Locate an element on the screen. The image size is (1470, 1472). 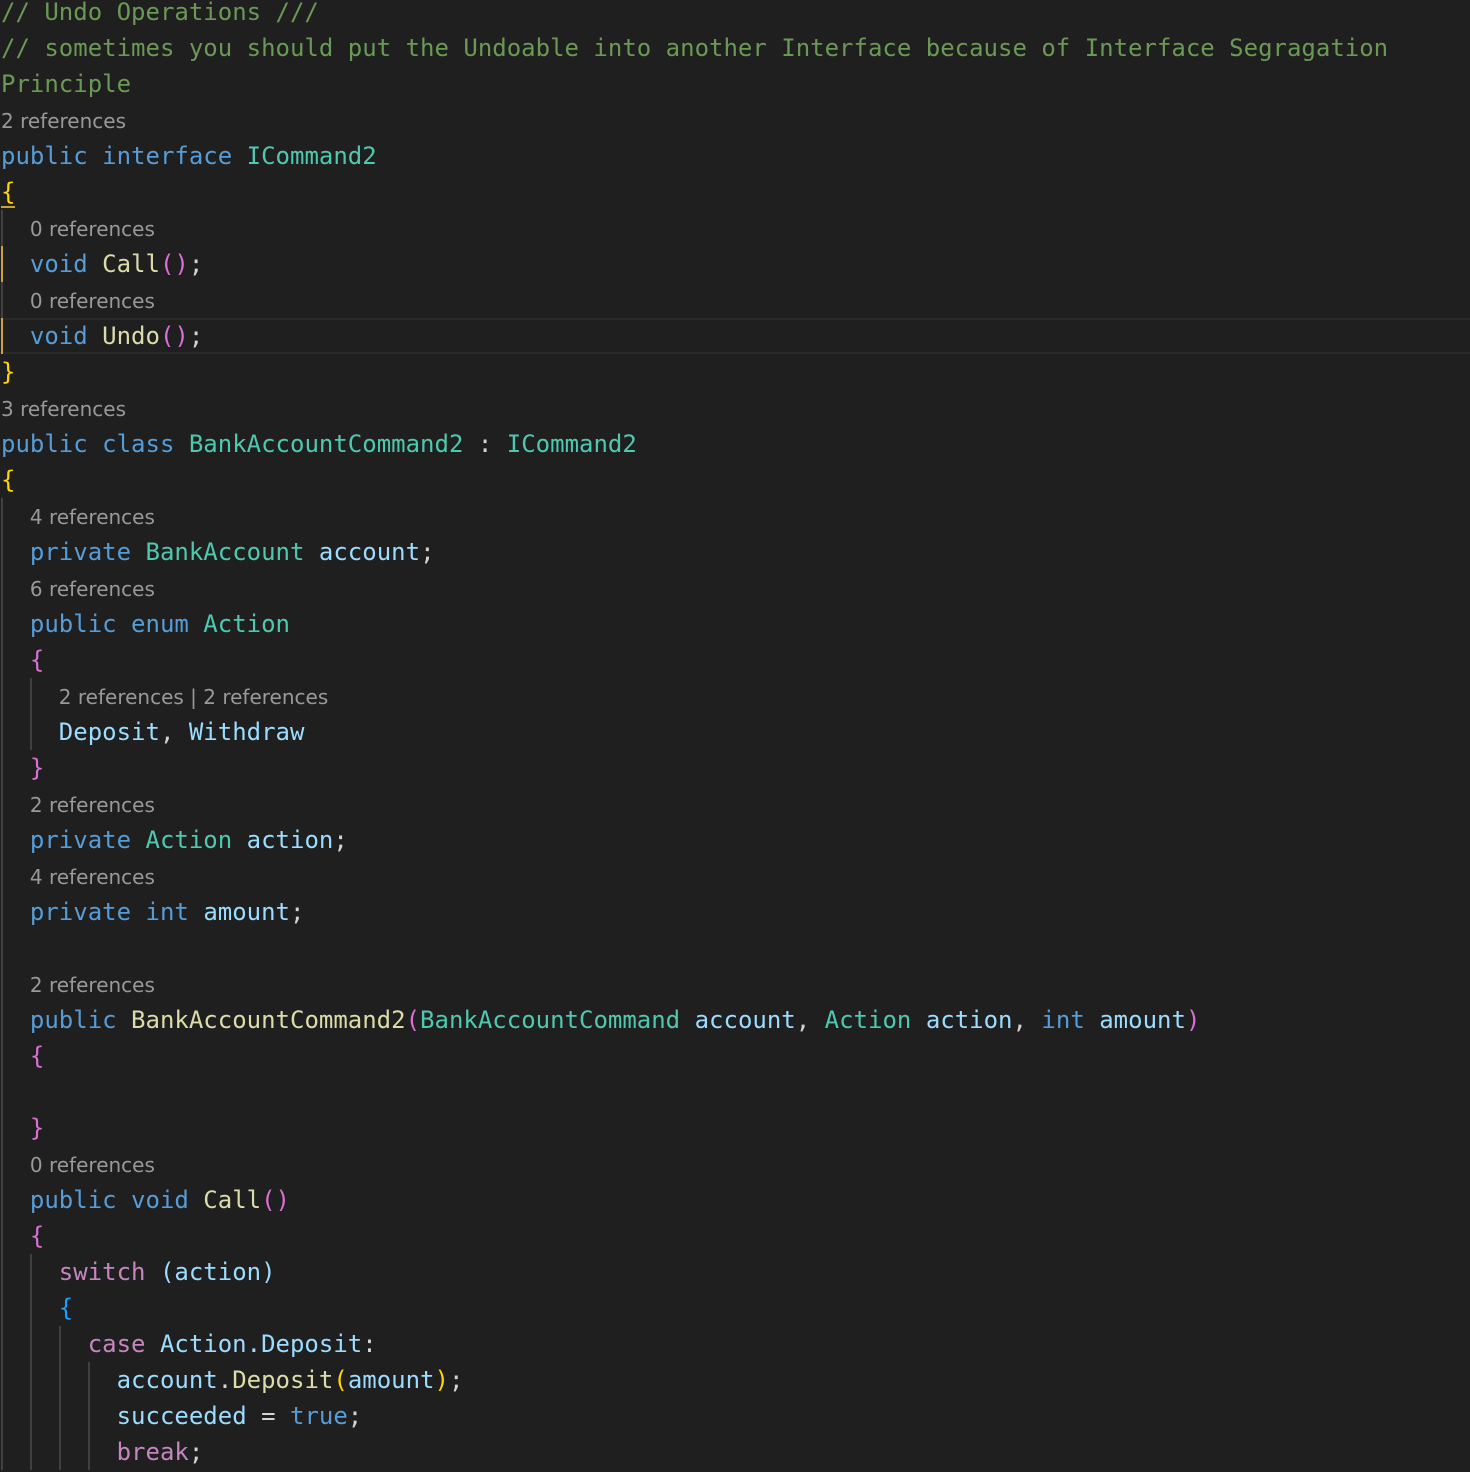
code-token: // Undo Operations /// is located at coordinates (160, 13).